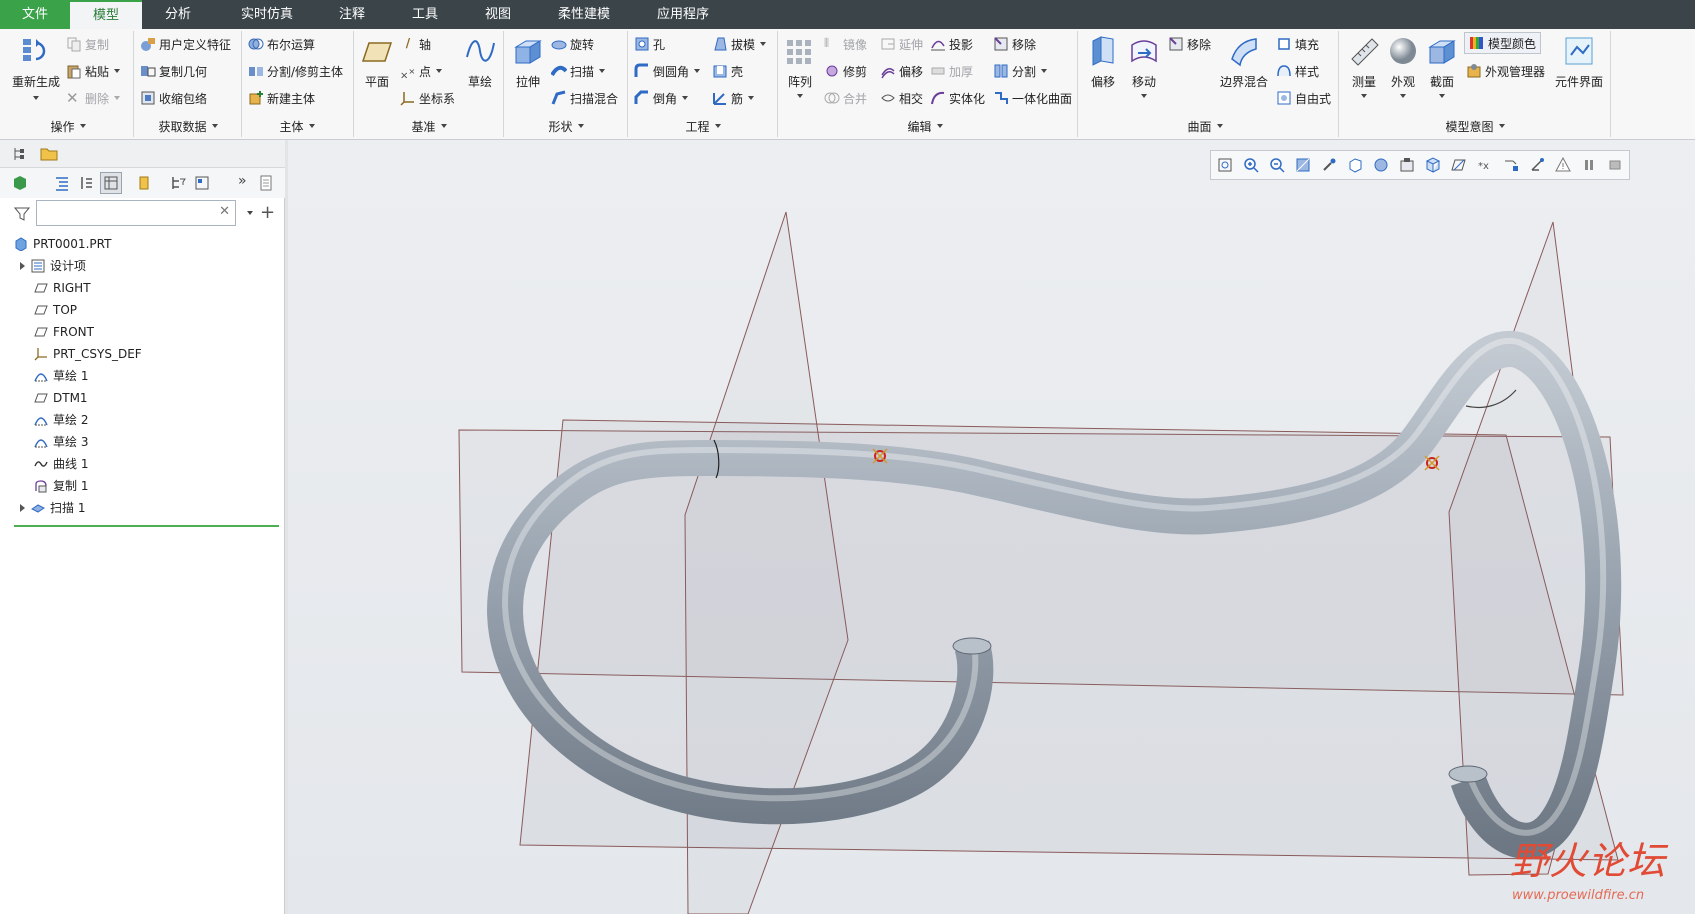 Image resolution: width=1695 pixels, height=914 pixels. What do you see at coordinates (661, 98) in the screenshot?
I see `chamfer-button: 倒角` at bounding box center [661, 98].